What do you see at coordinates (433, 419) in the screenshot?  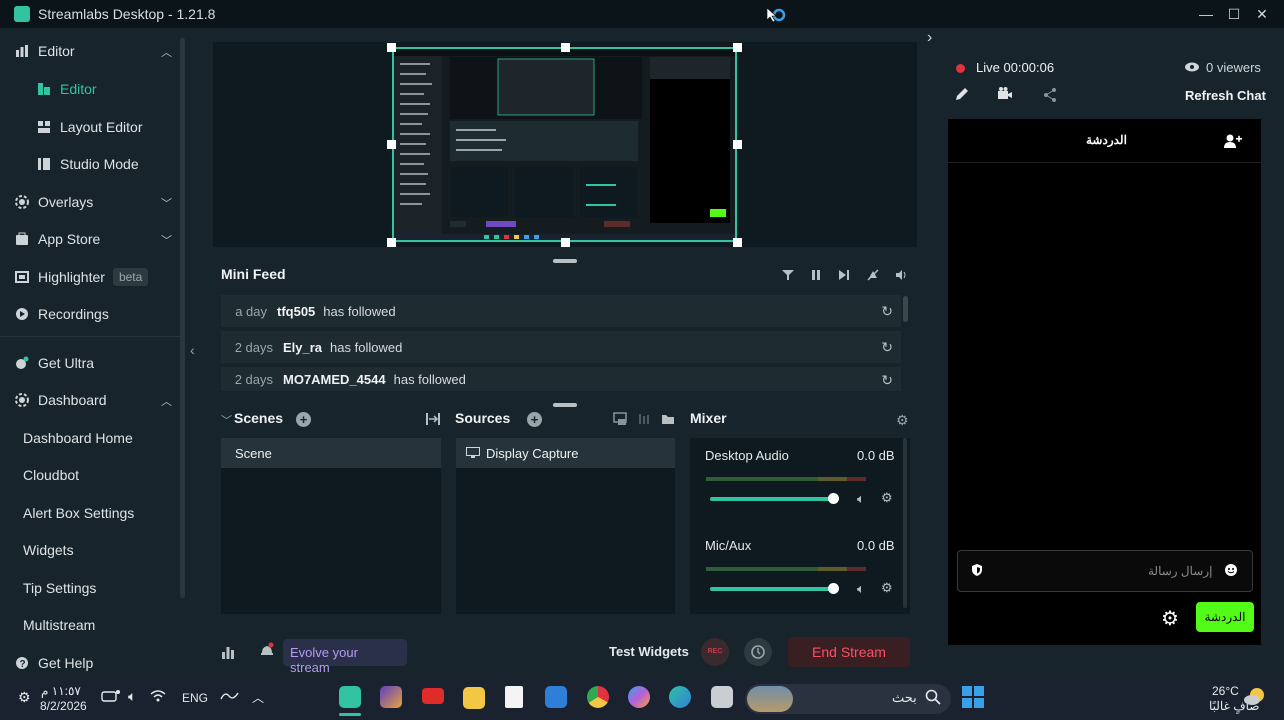 I see `scene-transitions-icon` at bounding box center [433, 419].